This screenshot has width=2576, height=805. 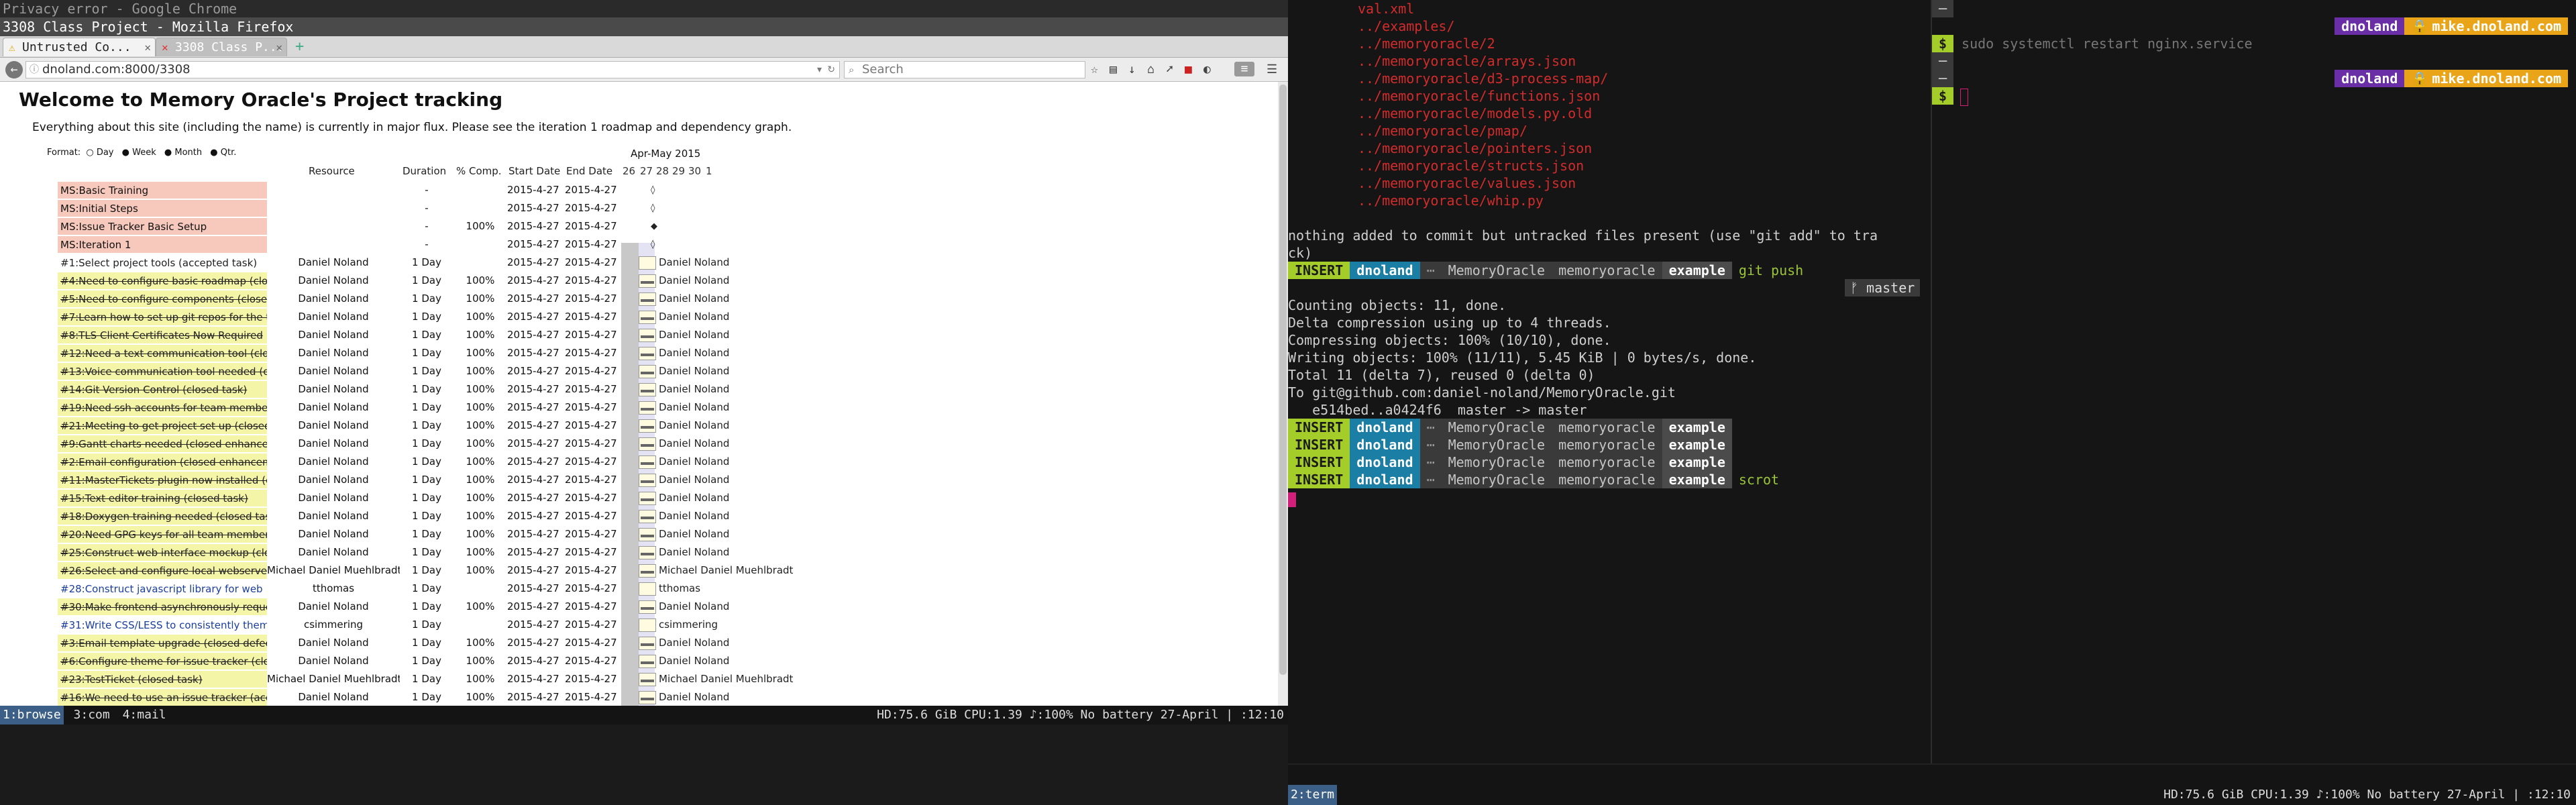 I want to click on task-link: #20:Need GPG keys for all team members, so click(x=162, y=534).